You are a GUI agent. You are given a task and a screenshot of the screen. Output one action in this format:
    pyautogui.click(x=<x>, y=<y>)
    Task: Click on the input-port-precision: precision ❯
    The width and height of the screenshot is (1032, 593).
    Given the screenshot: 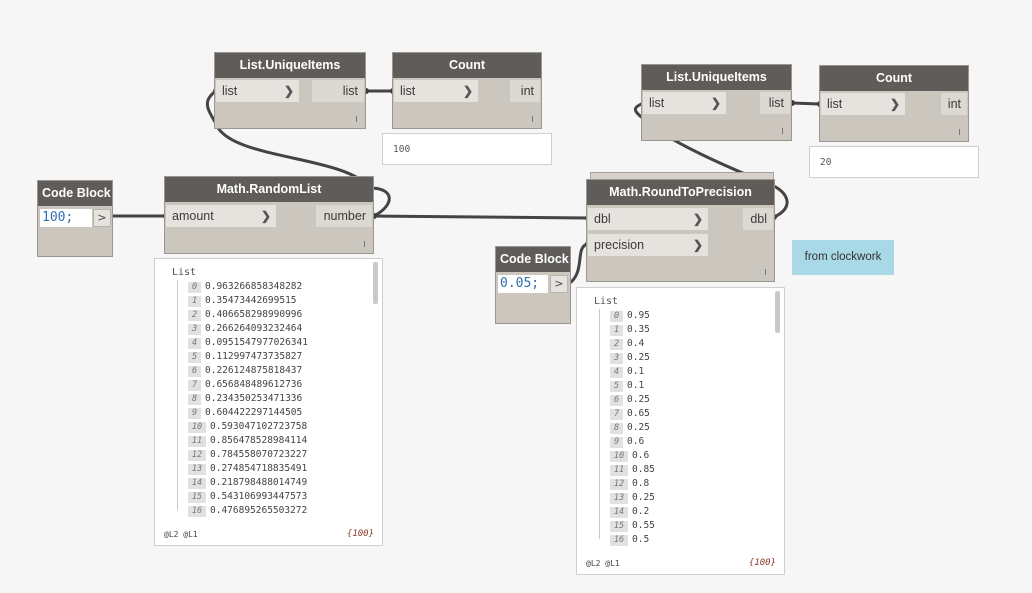 What is the action you would take?
    pyautogui.click(x=648, y=245)
    